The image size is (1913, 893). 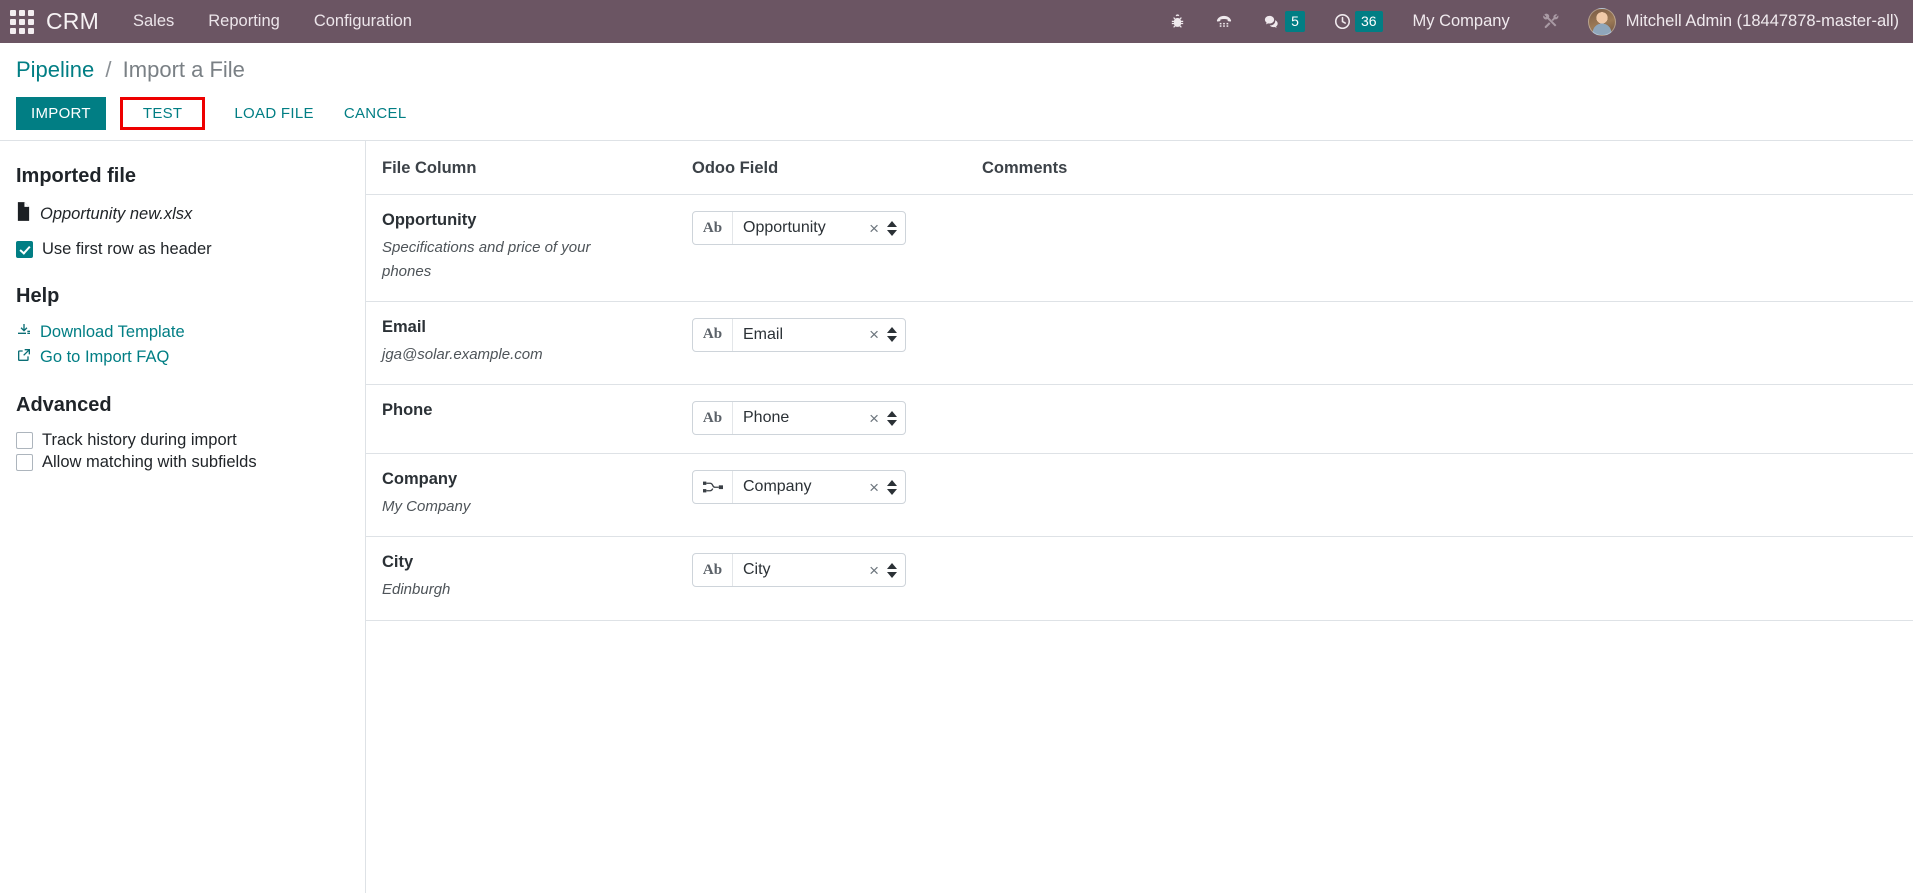 What do you see at coordinates (181, 249) in the screenshot?
I see `use-first-row-as-header-row: Use first row as header` at bounding box center [181, 249].